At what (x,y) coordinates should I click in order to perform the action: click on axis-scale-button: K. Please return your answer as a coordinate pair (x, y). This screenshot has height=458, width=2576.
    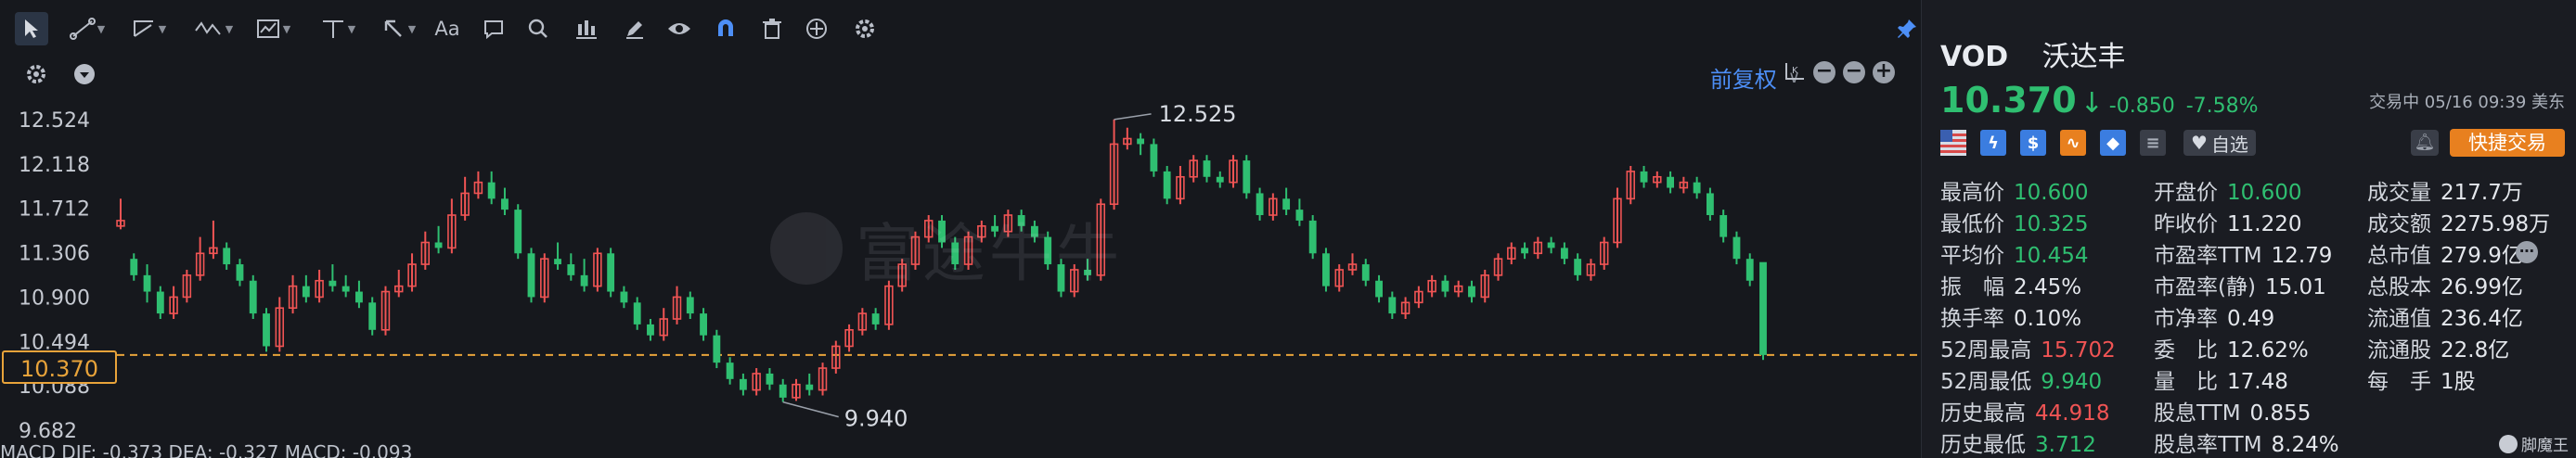
    Looking at the image, I should click on (1795, 71).